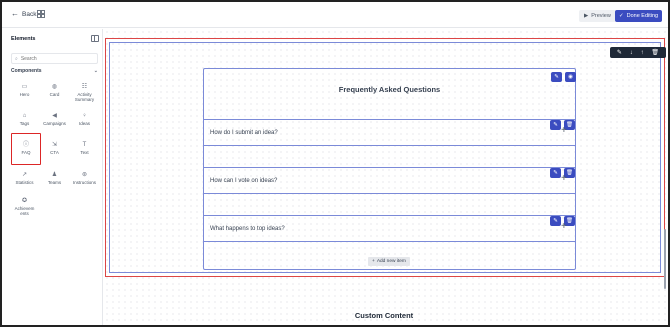 The image size is (670, 327). Describe the element at coordinates (389, 132) in the screenshot. I see `faq-item: ✎ 🗑 How do I submit an idea? +` at that location.